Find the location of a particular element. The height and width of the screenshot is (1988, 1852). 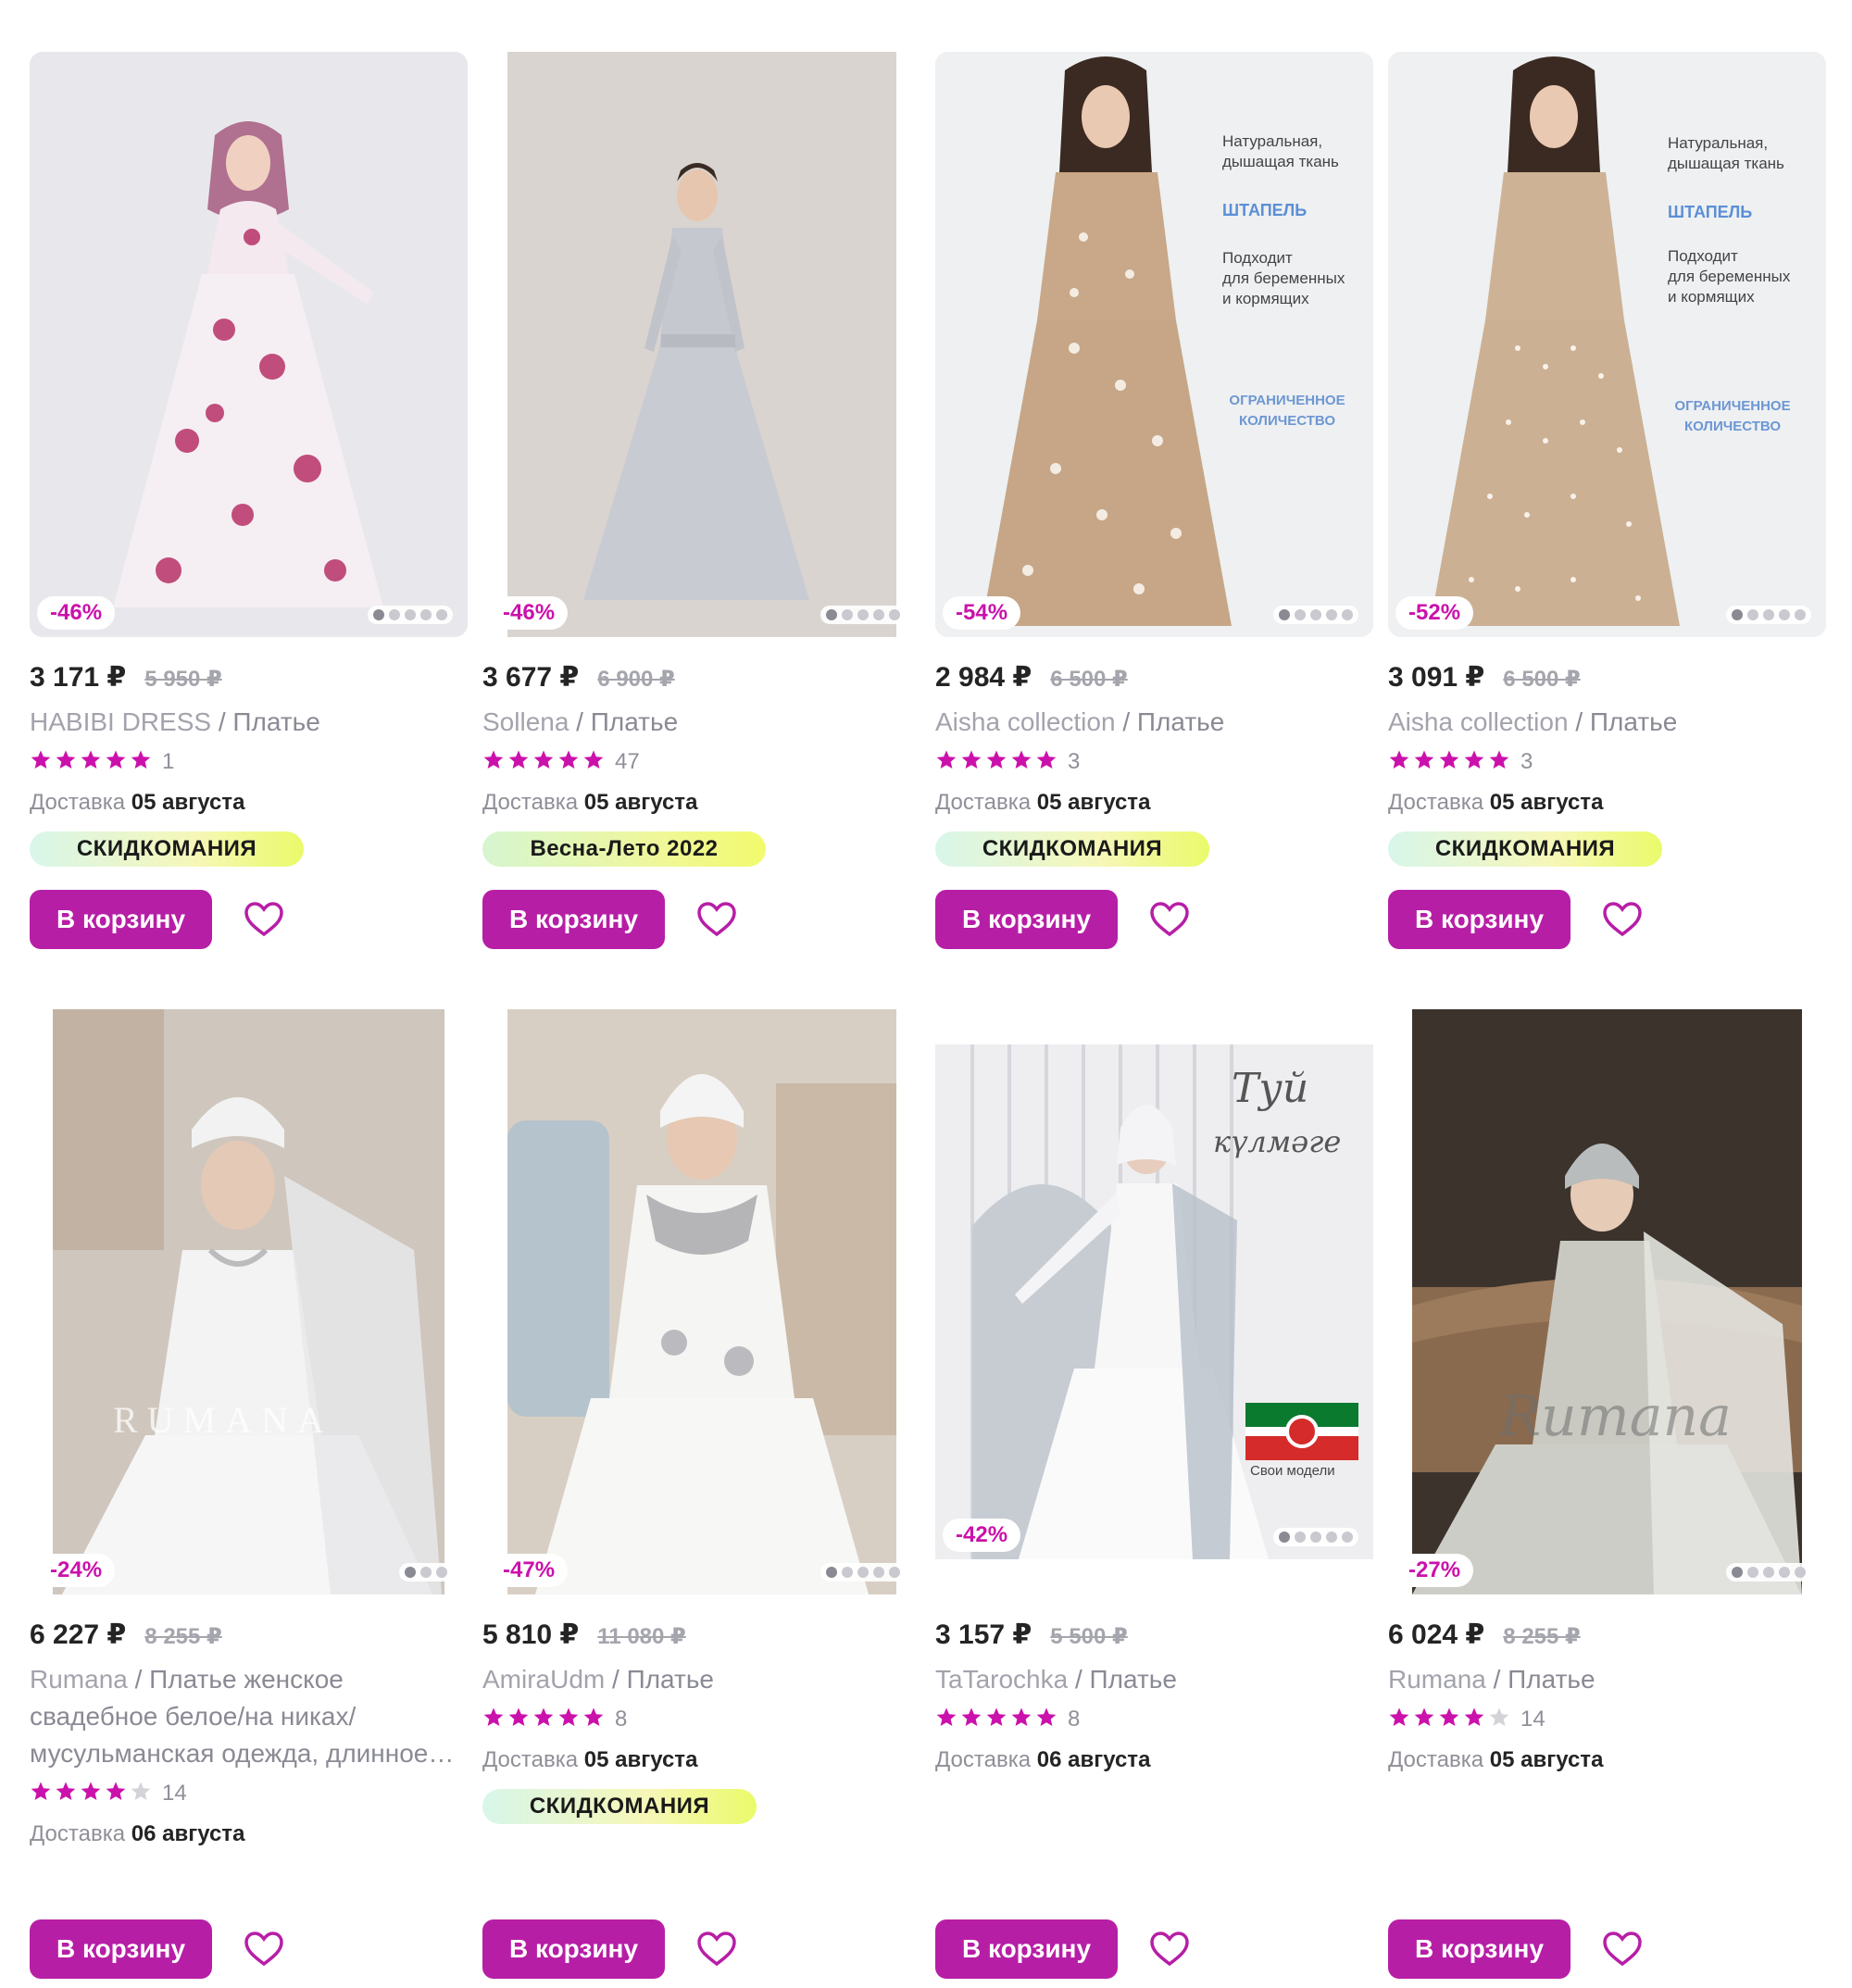

script-subtitle: күлмәге is located at coordinates (1277, 1141).